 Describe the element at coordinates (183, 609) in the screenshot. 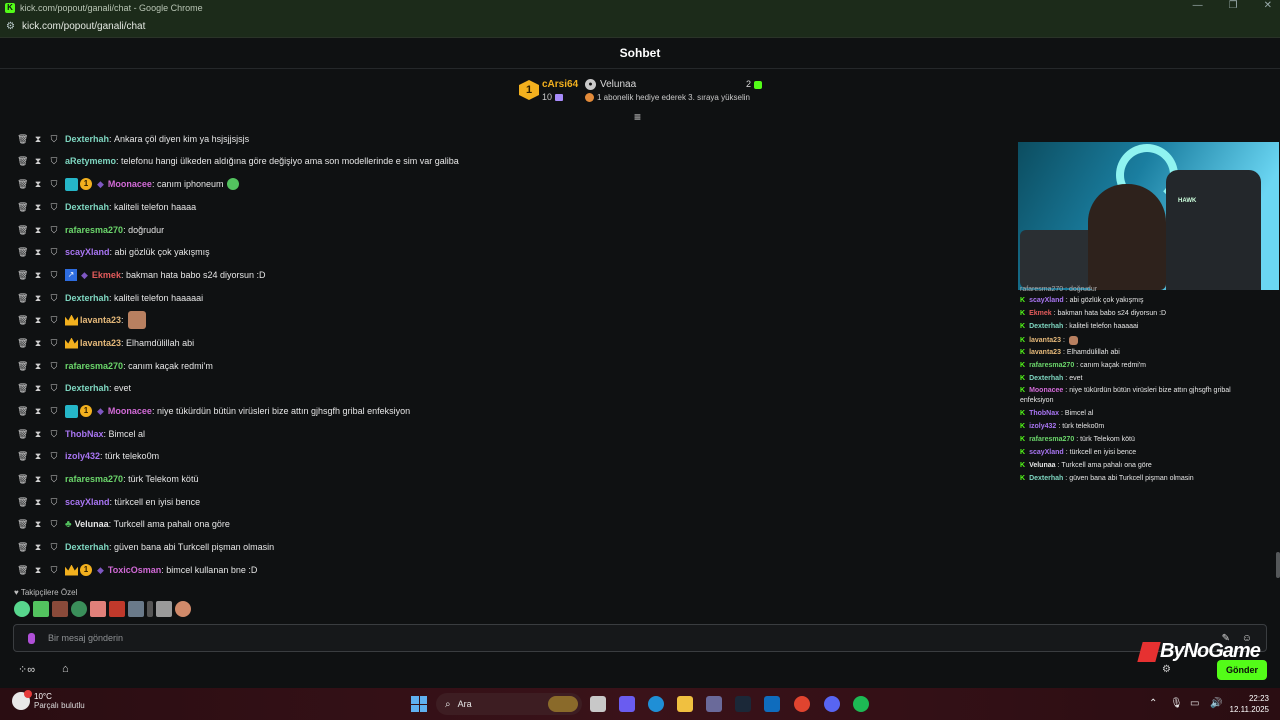

I see `person-emote` at that location.